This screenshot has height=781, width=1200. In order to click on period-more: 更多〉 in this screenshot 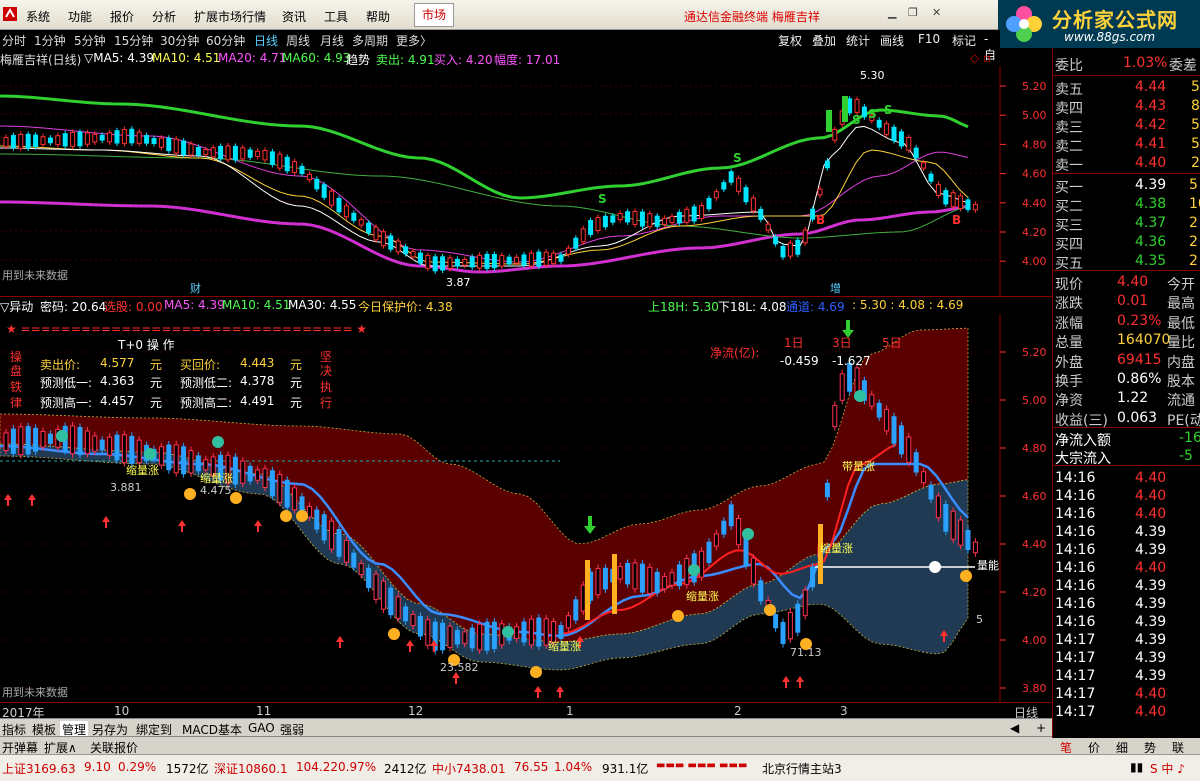, I will do `click(414, 40)`.